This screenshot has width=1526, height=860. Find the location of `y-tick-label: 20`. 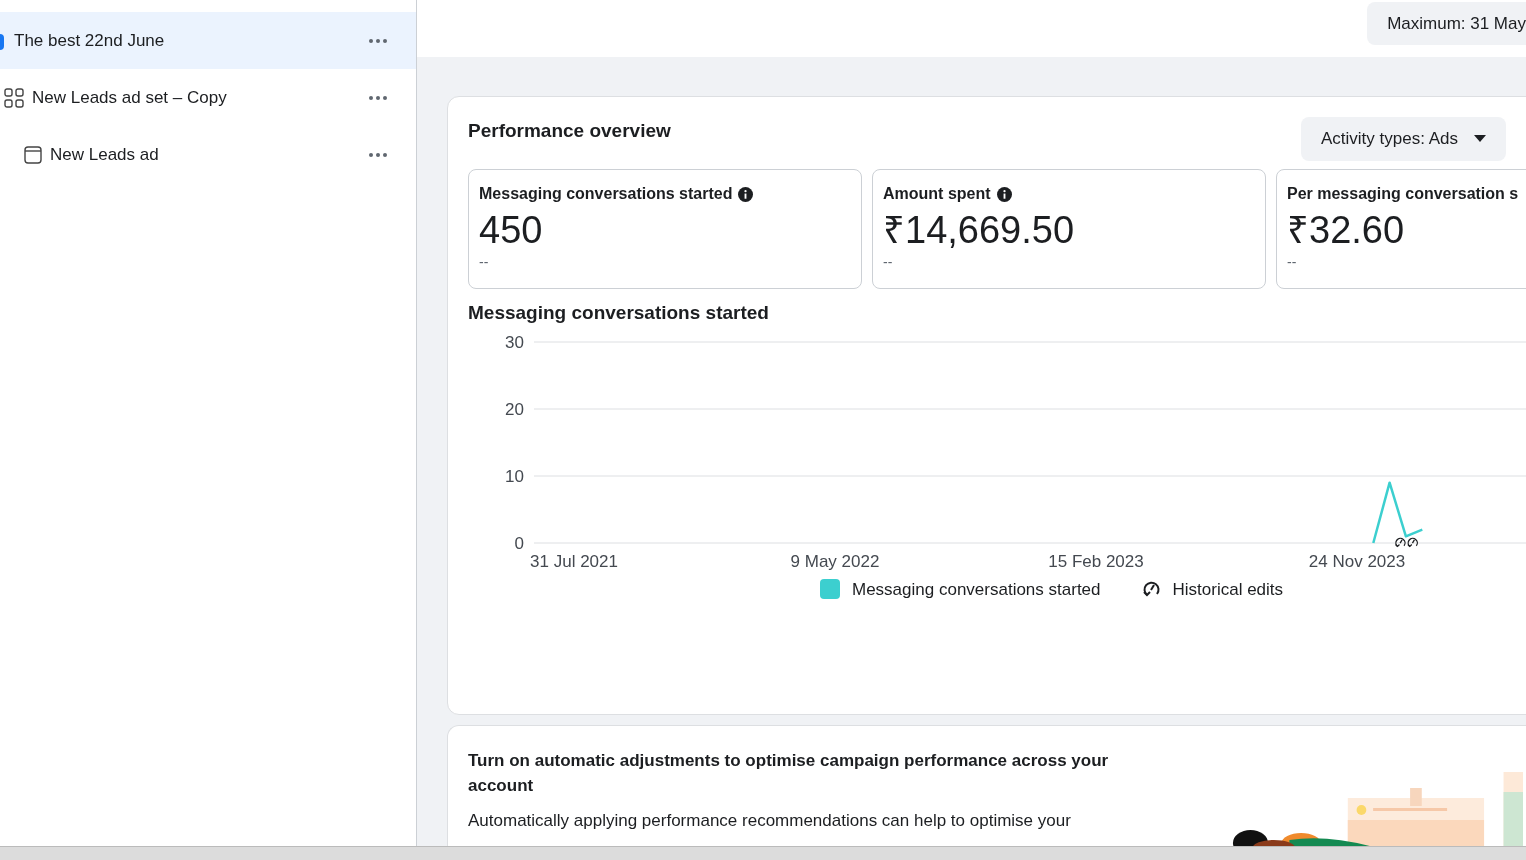

y-tick-label: 20 is located at coordinates (514, 409).